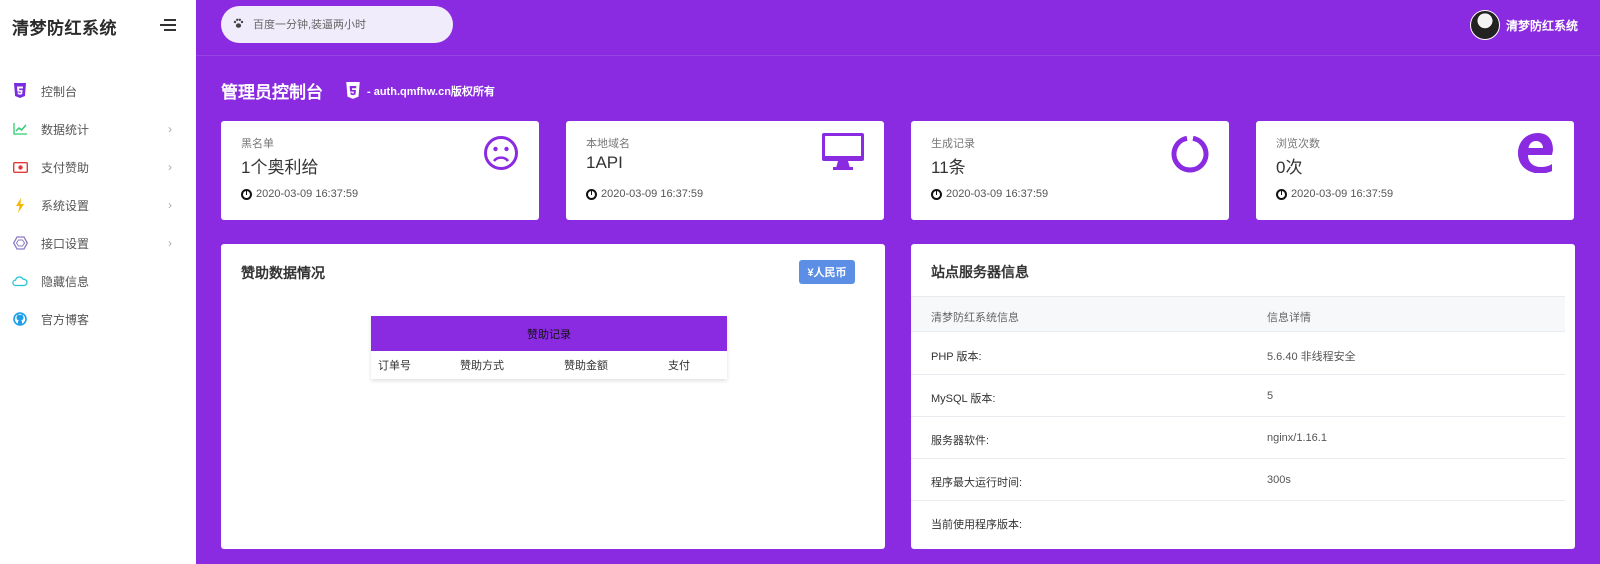 This screenshot has height=564, width=1600. Describe the element at coordinates (59, 91) in the screenshot. I see `sidebar-item-label: 控制台` at that location.